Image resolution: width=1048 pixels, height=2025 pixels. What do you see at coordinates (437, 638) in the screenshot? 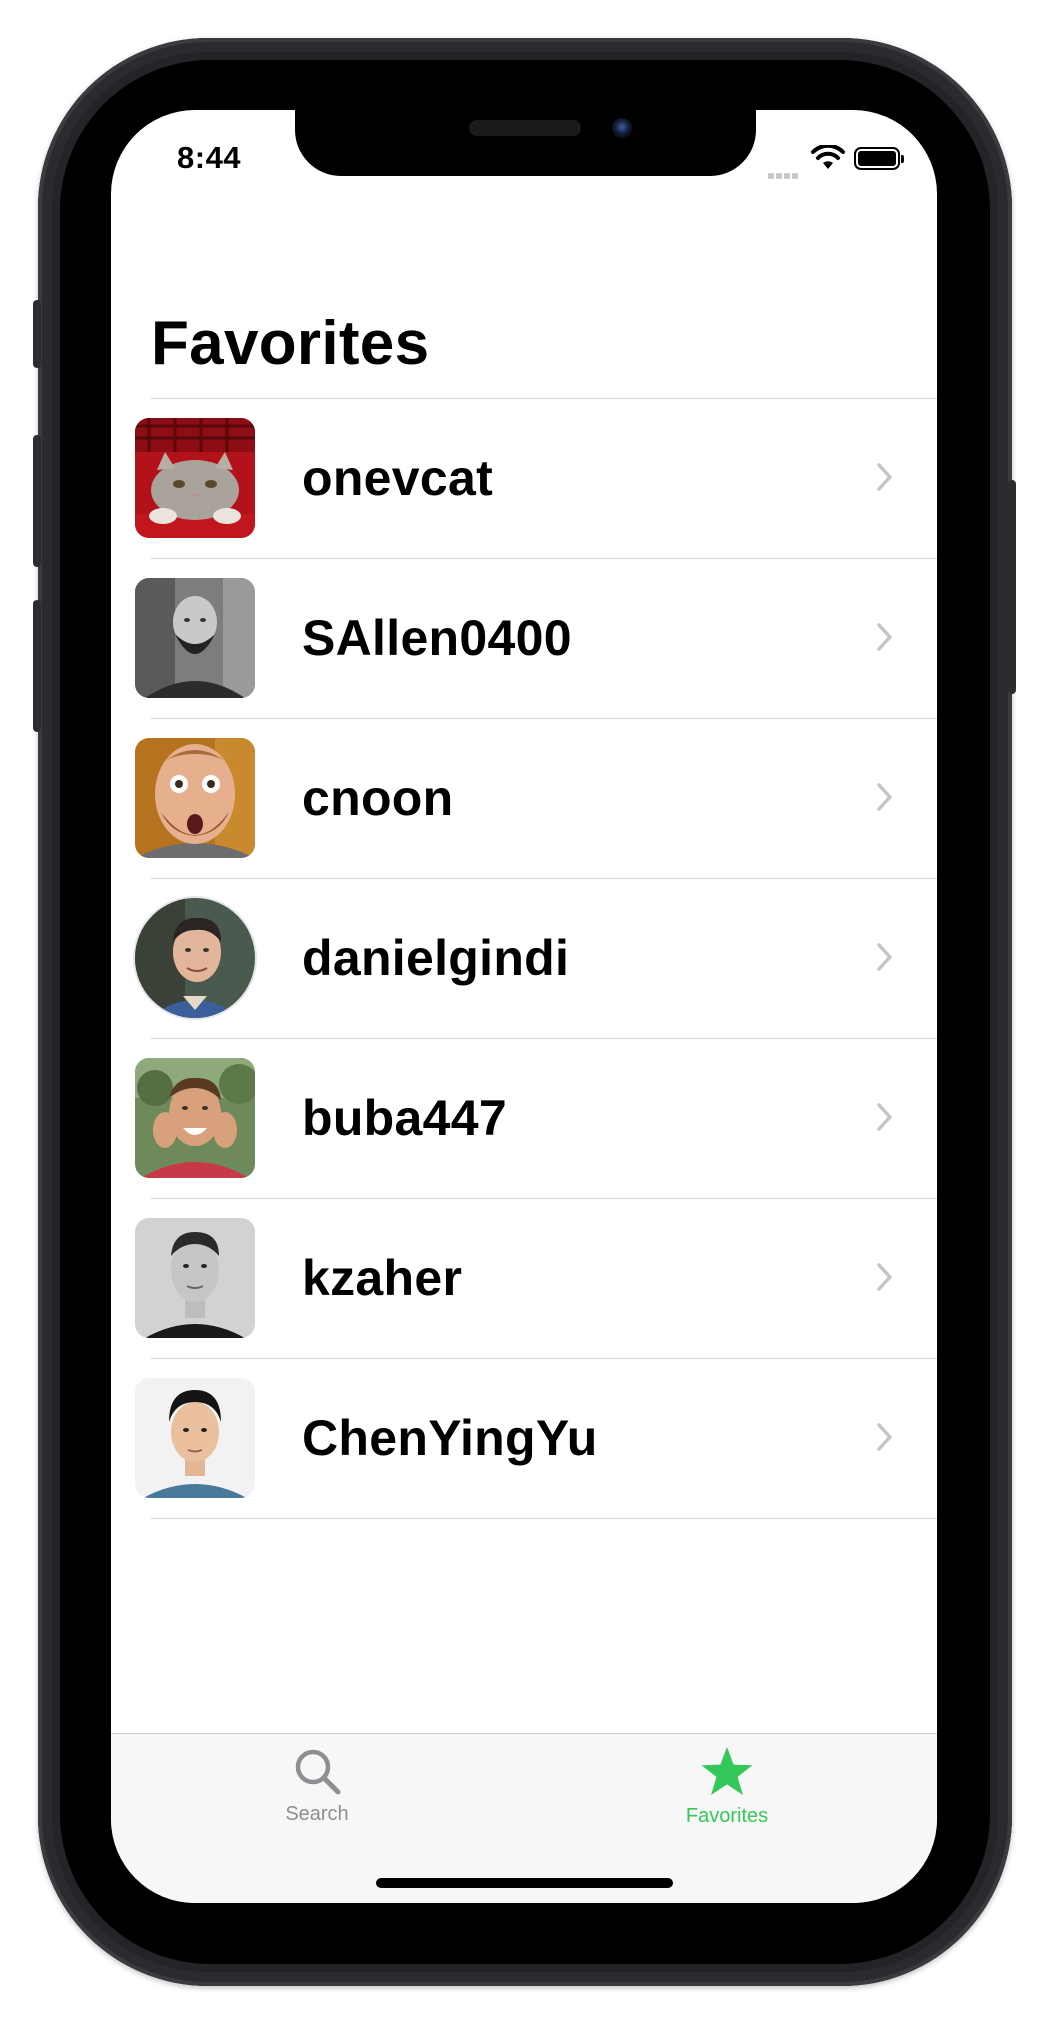
I see `username: SAllen0400` at bounding box center [437, 638].